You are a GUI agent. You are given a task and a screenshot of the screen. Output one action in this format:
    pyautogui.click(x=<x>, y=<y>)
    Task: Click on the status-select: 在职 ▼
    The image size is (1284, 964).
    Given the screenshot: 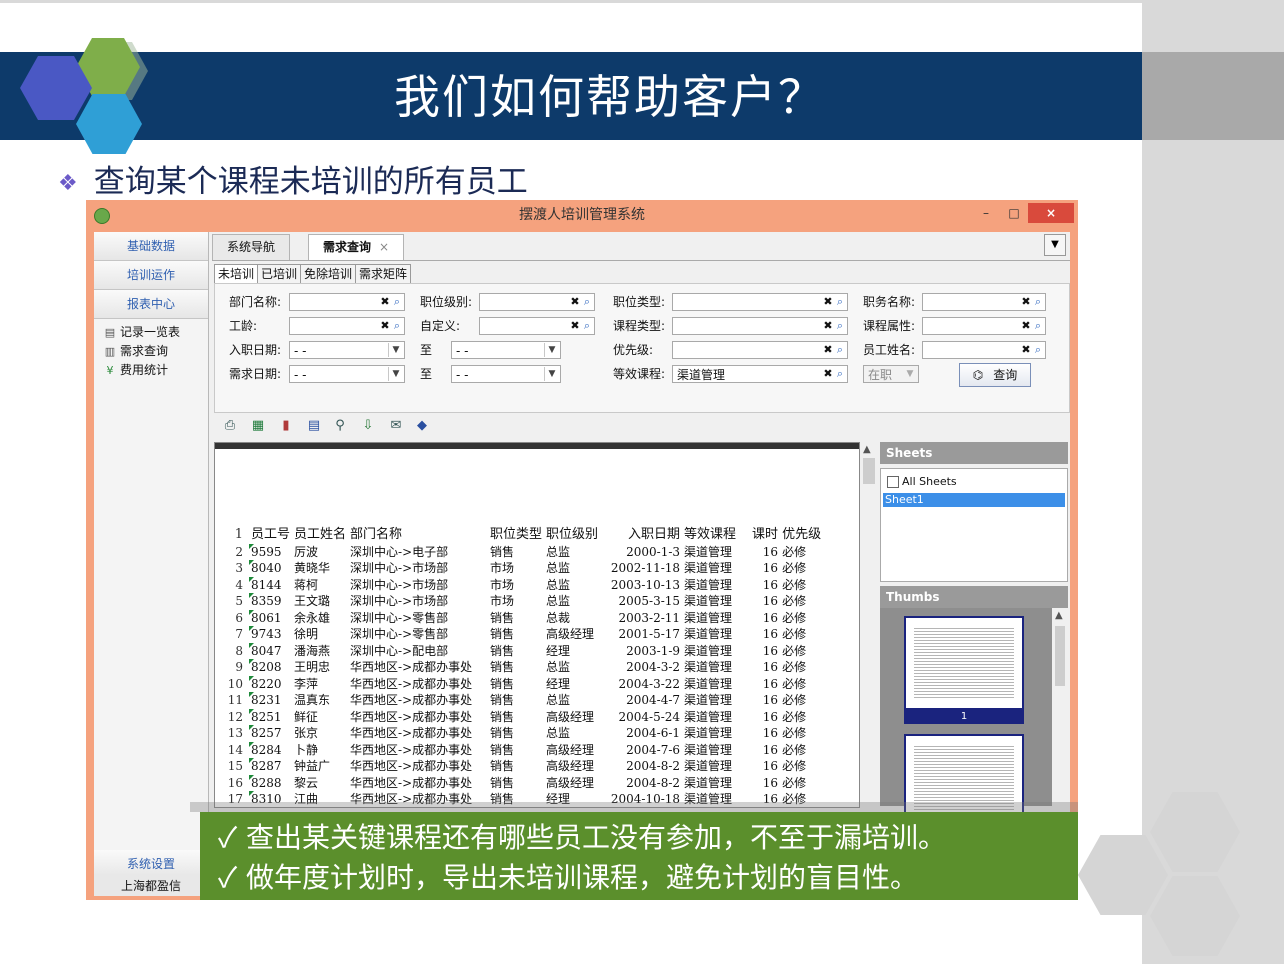 What is the action you would take?
    pyautogui.click(x=891, y=374)
    